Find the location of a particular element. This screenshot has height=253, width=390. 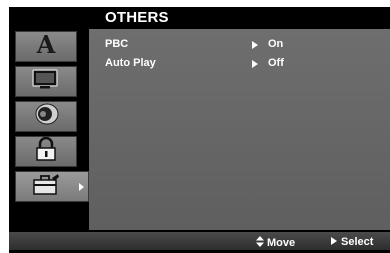

setting-label: PBC is located at coordinates (117, 44).